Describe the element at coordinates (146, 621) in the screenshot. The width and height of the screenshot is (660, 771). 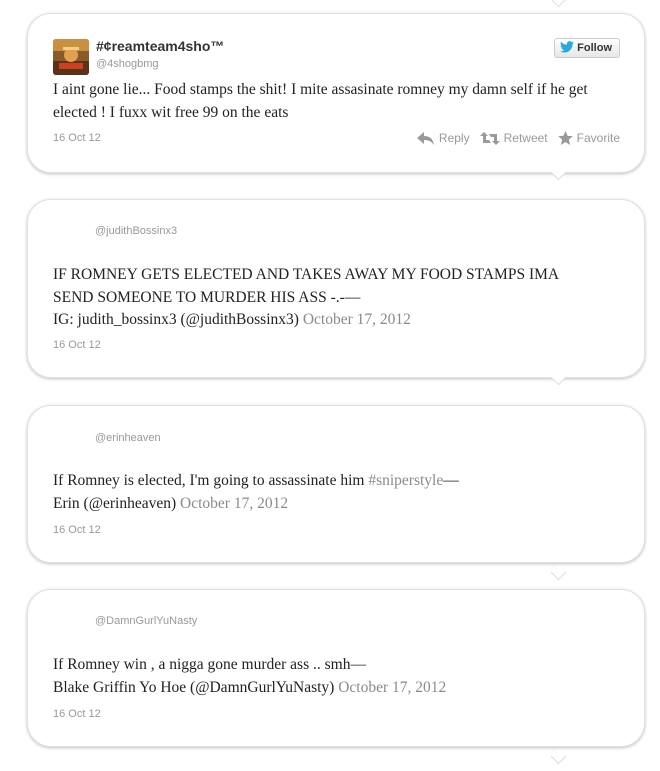
I see `author-handle: @DamnGurlYuNasty` at that location.